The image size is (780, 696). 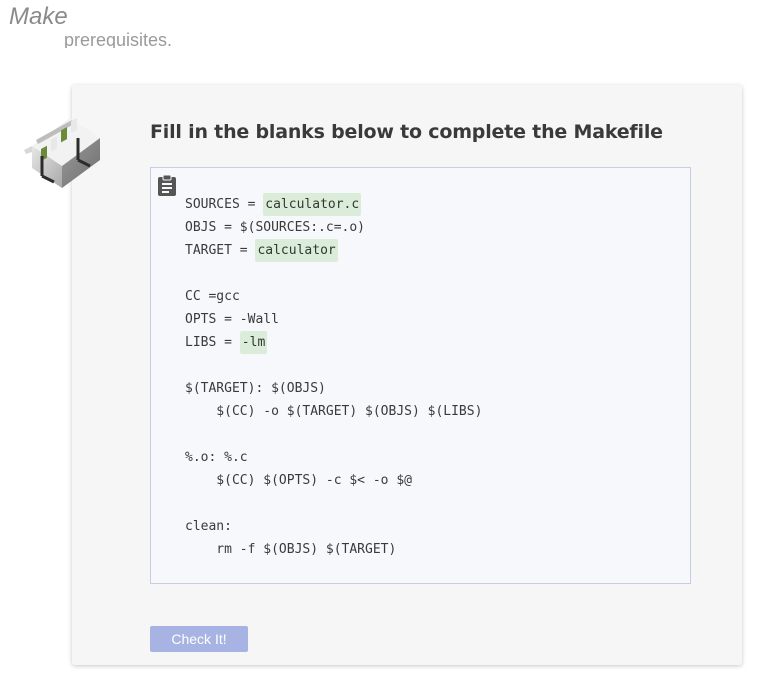 I want to click on code-text: clean:, so click(x=208, y=526).